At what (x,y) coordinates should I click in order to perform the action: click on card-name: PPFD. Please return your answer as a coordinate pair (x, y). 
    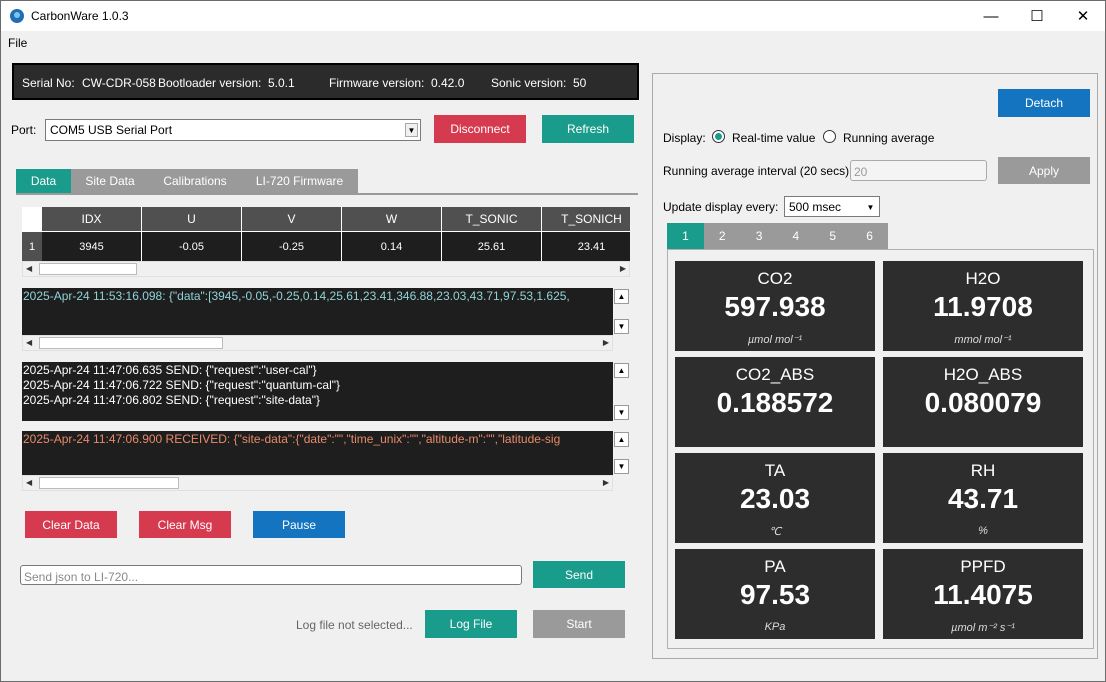
    Looking at the image, I should click on (983, 566).